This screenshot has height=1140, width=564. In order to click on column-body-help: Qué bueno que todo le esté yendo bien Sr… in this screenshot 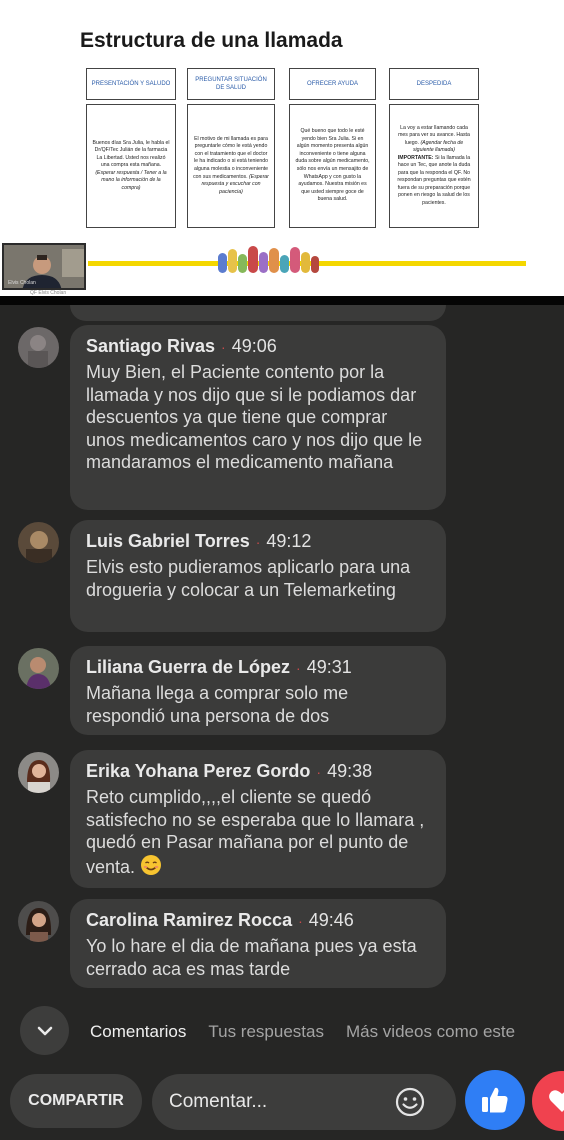, I will do `click(332, 166)`.